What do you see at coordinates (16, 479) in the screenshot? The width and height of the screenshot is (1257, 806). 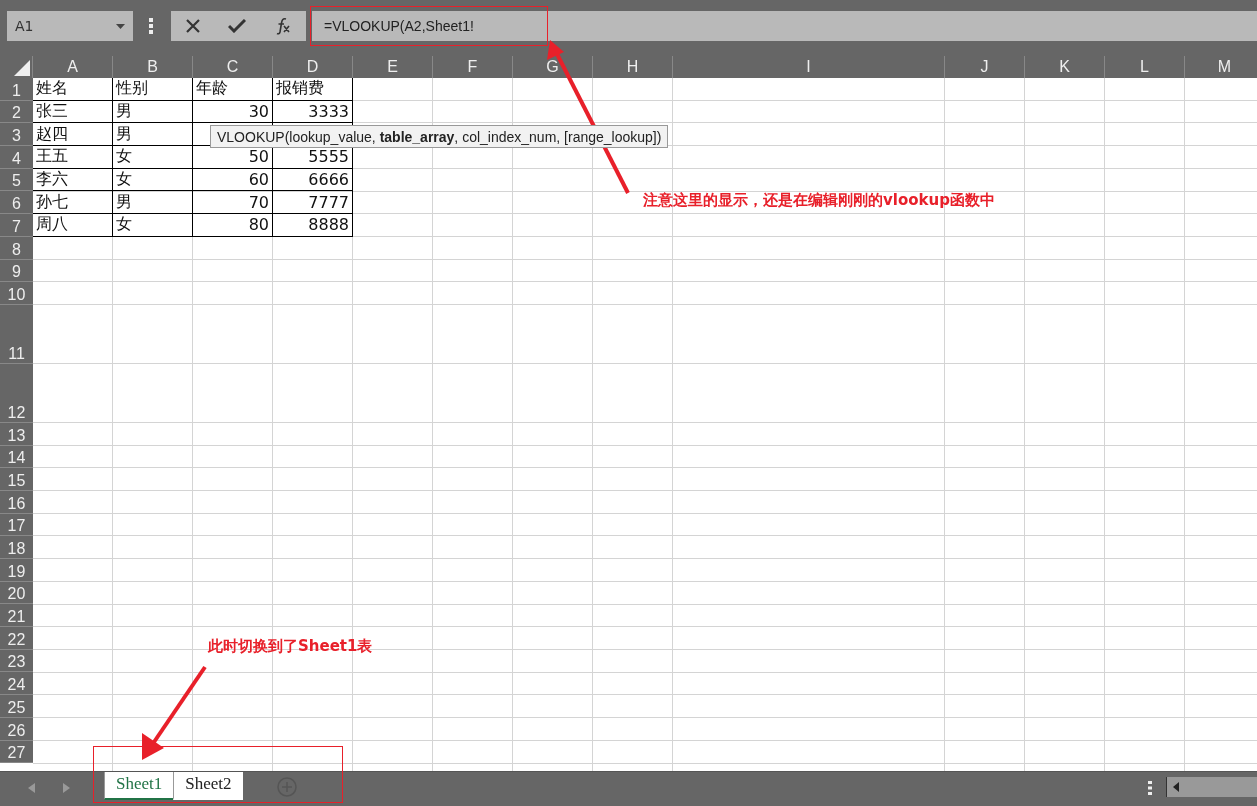 I see `row-header: 15` at bounding box center [16, 479].